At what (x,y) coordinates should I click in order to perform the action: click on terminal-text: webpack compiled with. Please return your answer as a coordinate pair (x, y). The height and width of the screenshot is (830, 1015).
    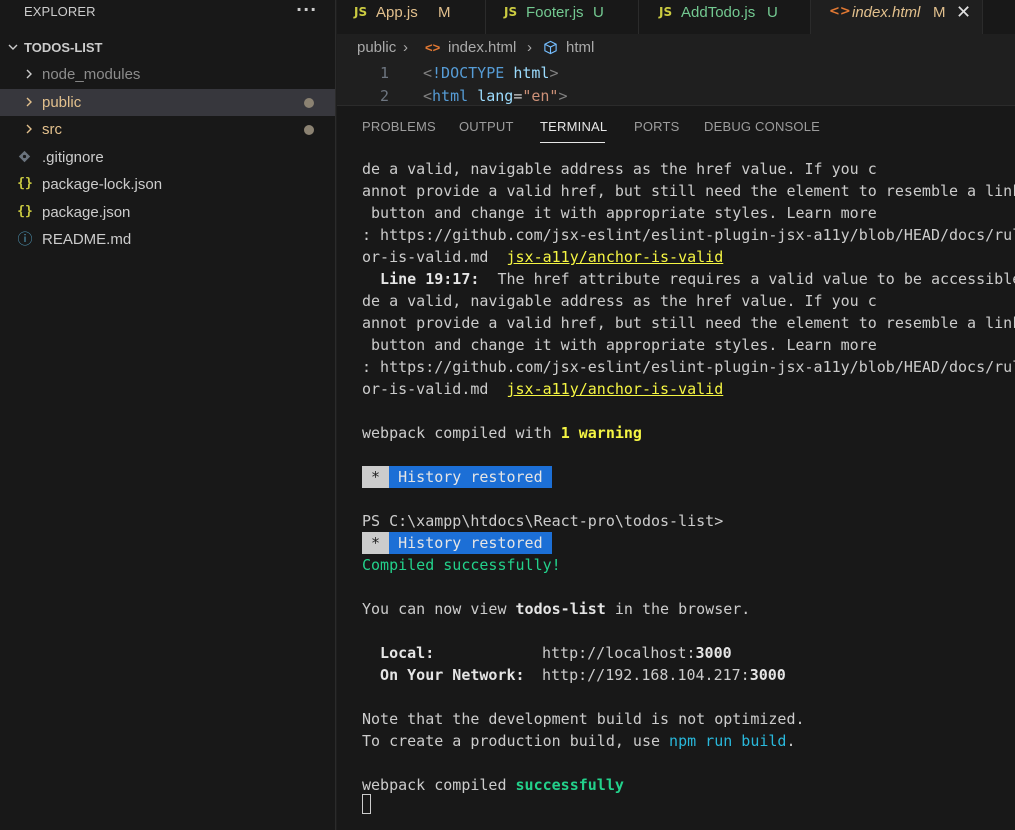
    Looking at the image, I should click on (461, 433).